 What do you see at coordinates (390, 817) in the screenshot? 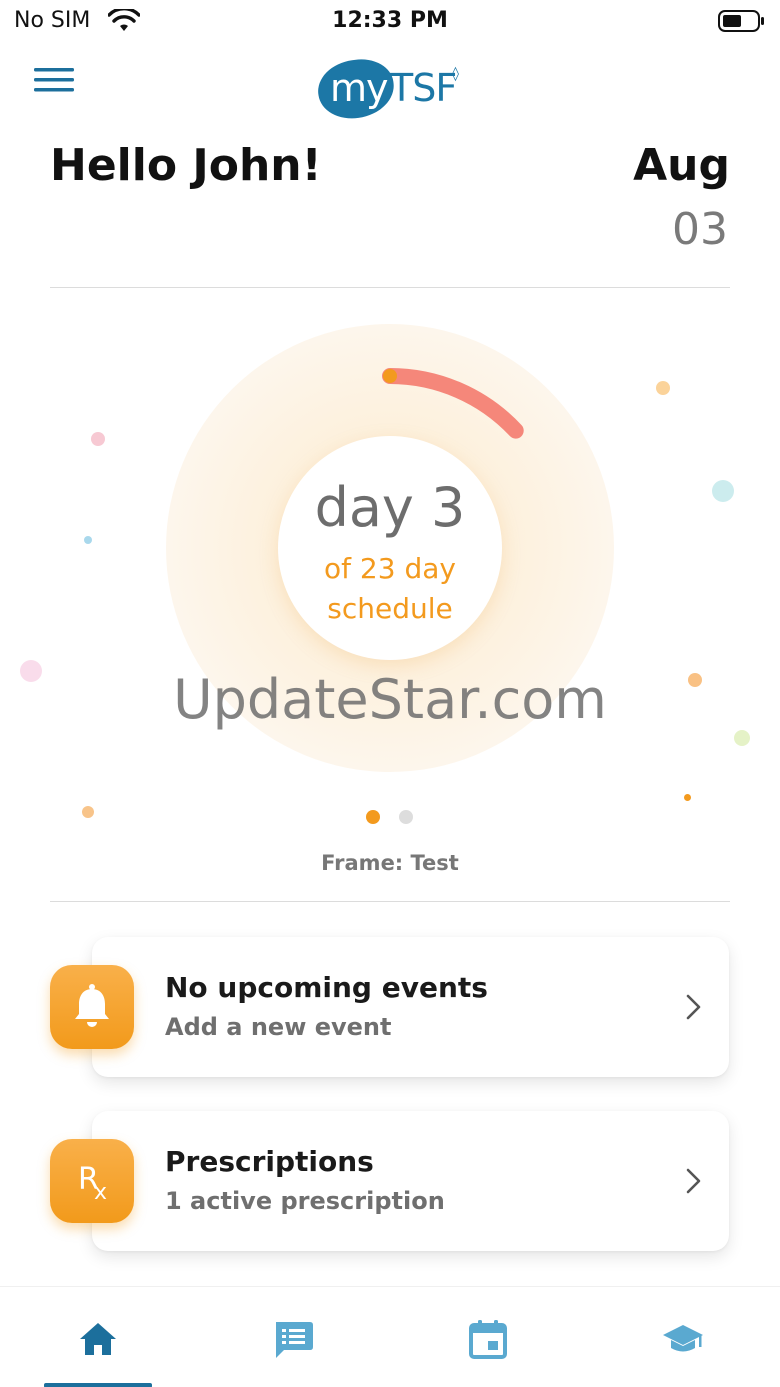
I see `page-indicator` at bounding box center [390, 817].